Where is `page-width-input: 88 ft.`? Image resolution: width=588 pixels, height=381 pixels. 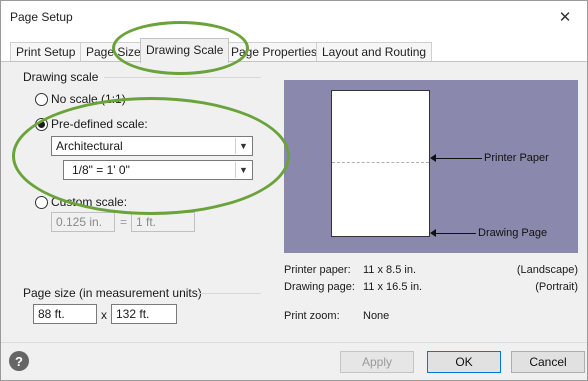 page-width-input: 88 ft. is located at coordinates (65, 314).